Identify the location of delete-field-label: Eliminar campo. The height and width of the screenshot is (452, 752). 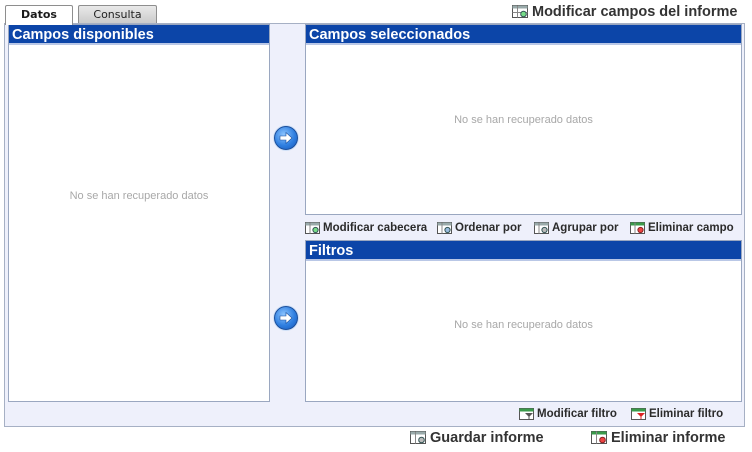
(691, 228).